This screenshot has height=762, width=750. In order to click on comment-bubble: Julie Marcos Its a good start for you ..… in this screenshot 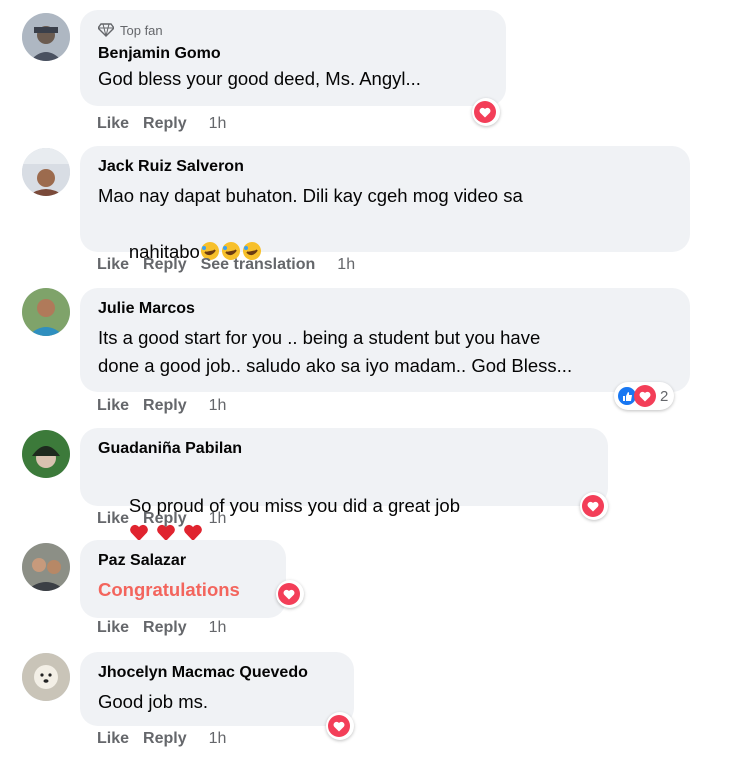, I will do `click(385, 340)`.